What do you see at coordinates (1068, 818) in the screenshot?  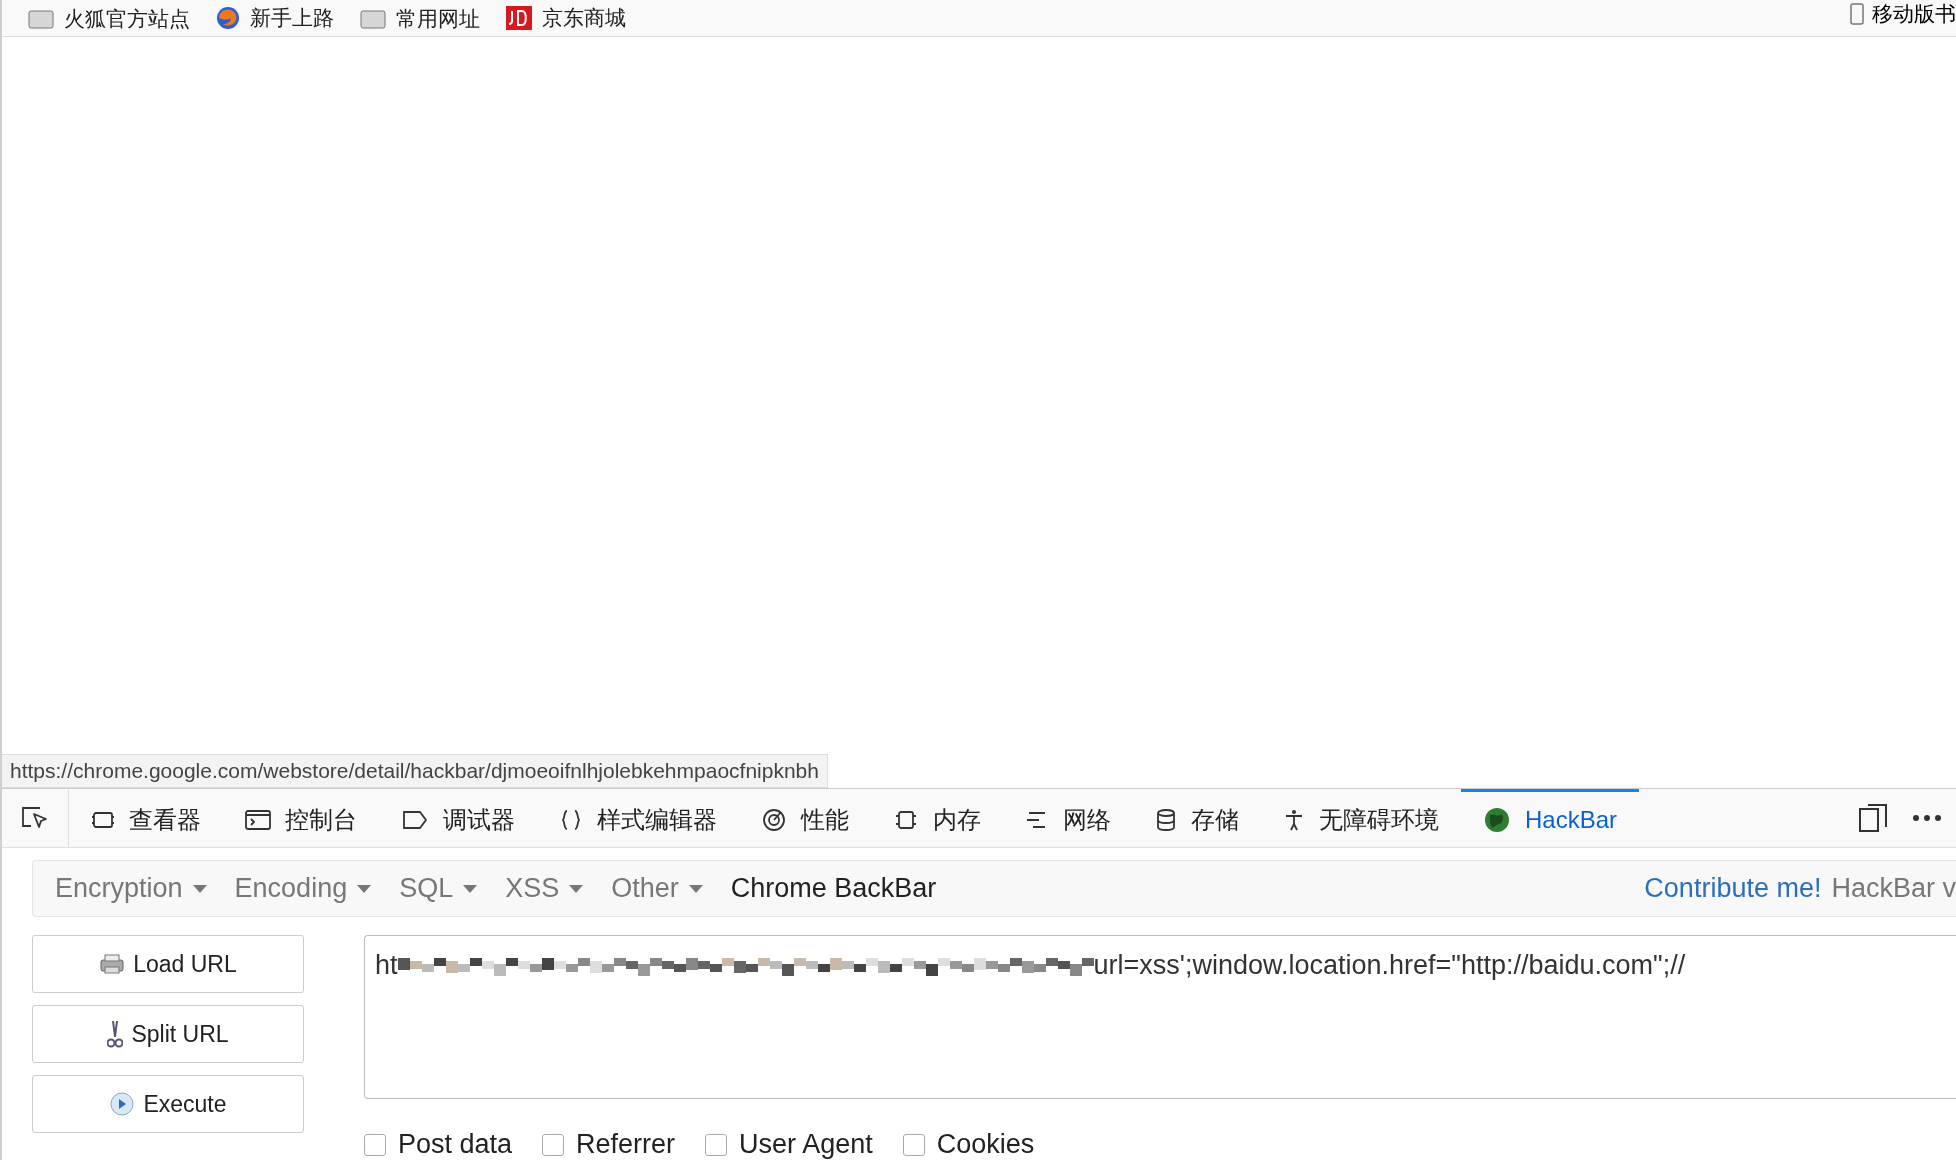 I see `devtools-tab: 网络` at bounding box center [1068, 818].